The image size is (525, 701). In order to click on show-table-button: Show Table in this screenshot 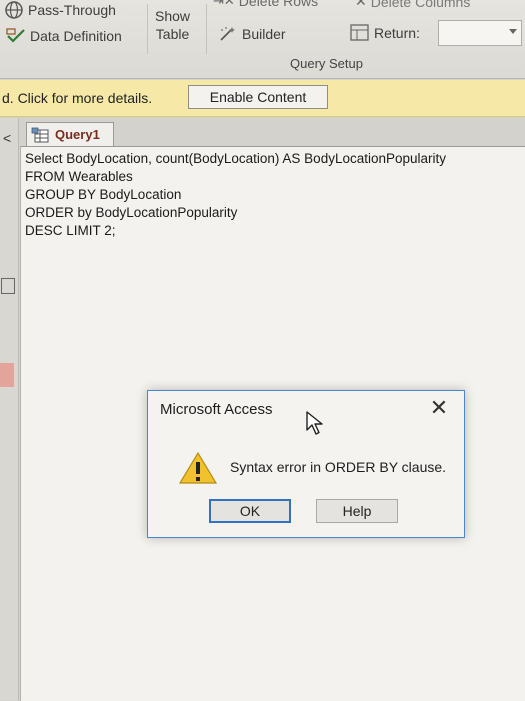, I will do `click(172, 25)`.